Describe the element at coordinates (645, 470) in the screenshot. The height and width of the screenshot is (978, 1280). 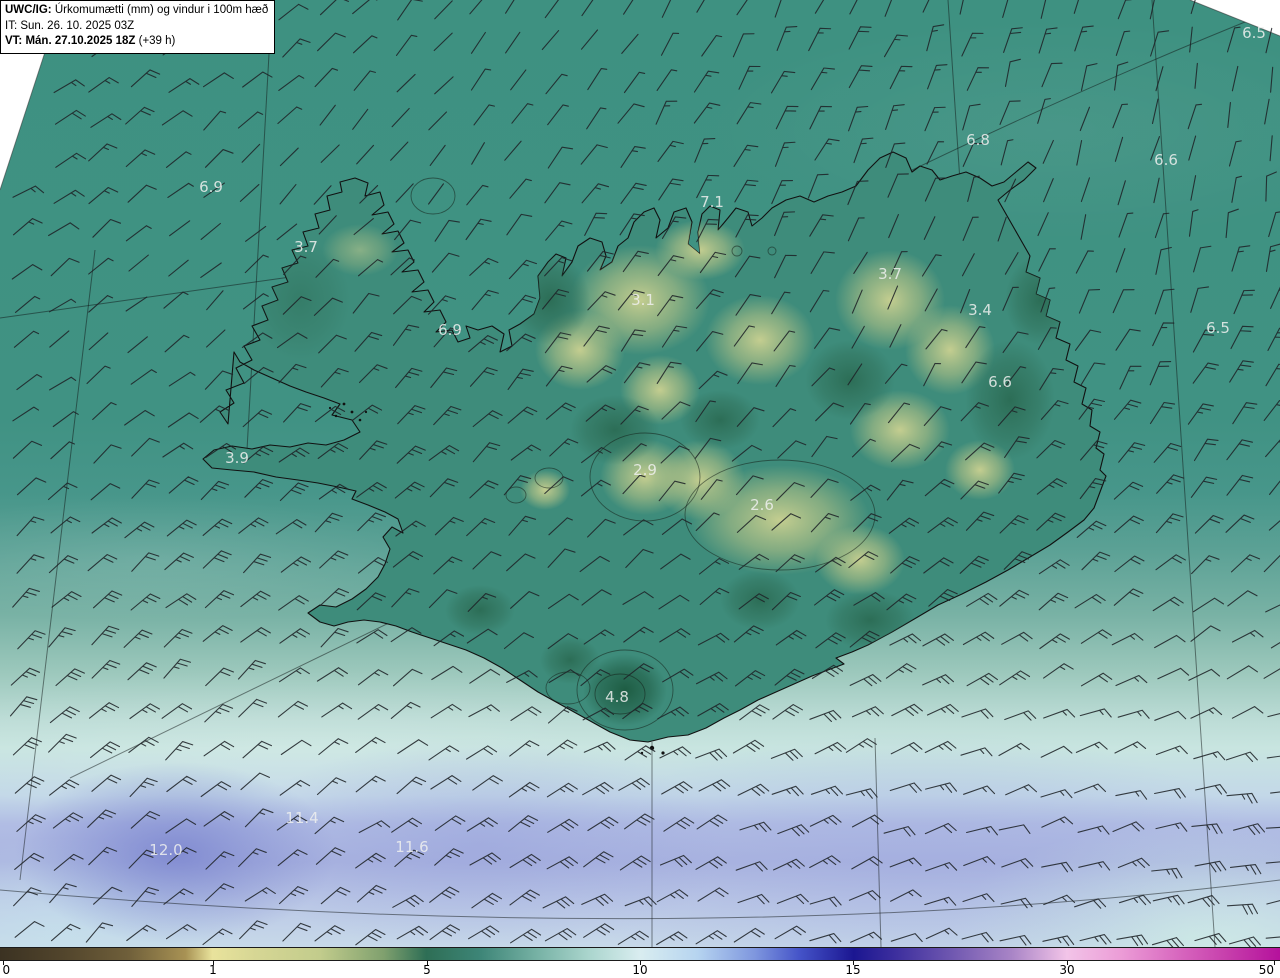
I see `value-label: 2.9` at that location.